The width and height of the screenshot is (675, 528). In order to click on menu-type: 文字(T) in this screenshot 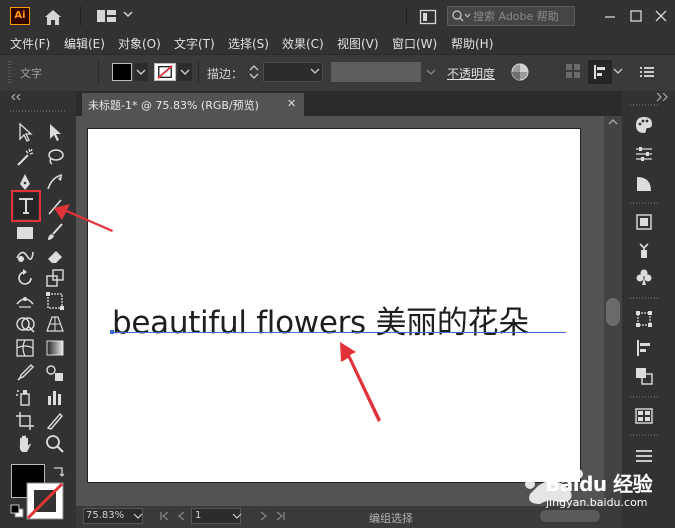, I will do `click(194, 43)`.